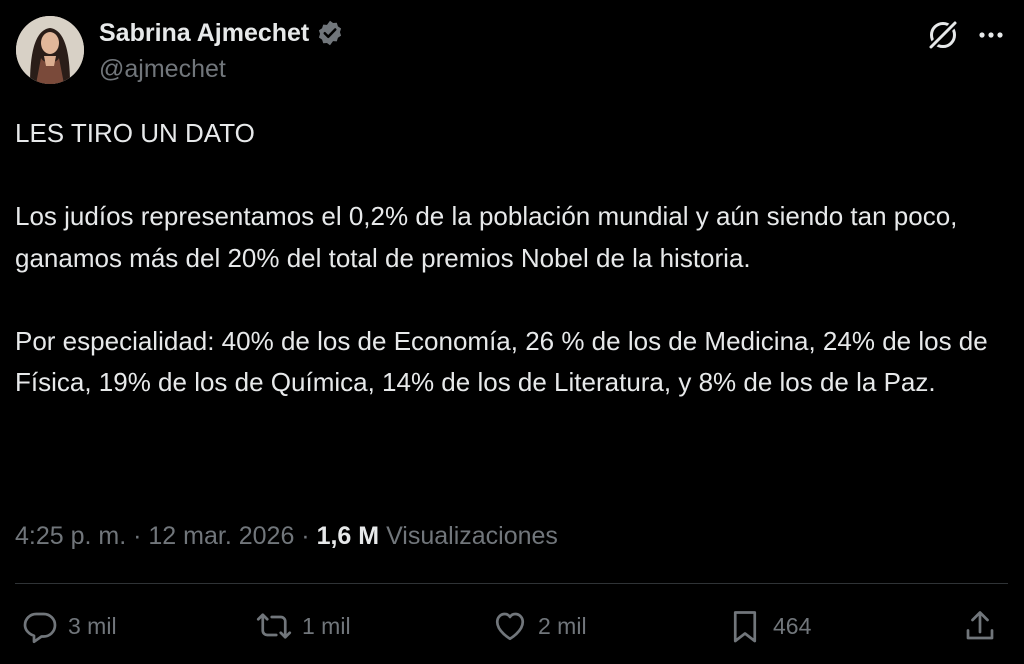 This screenshot has height=664, width=1024. Describe the element at coordinates (943, 35) in the screenshot. I see `grok-icon` at that location.